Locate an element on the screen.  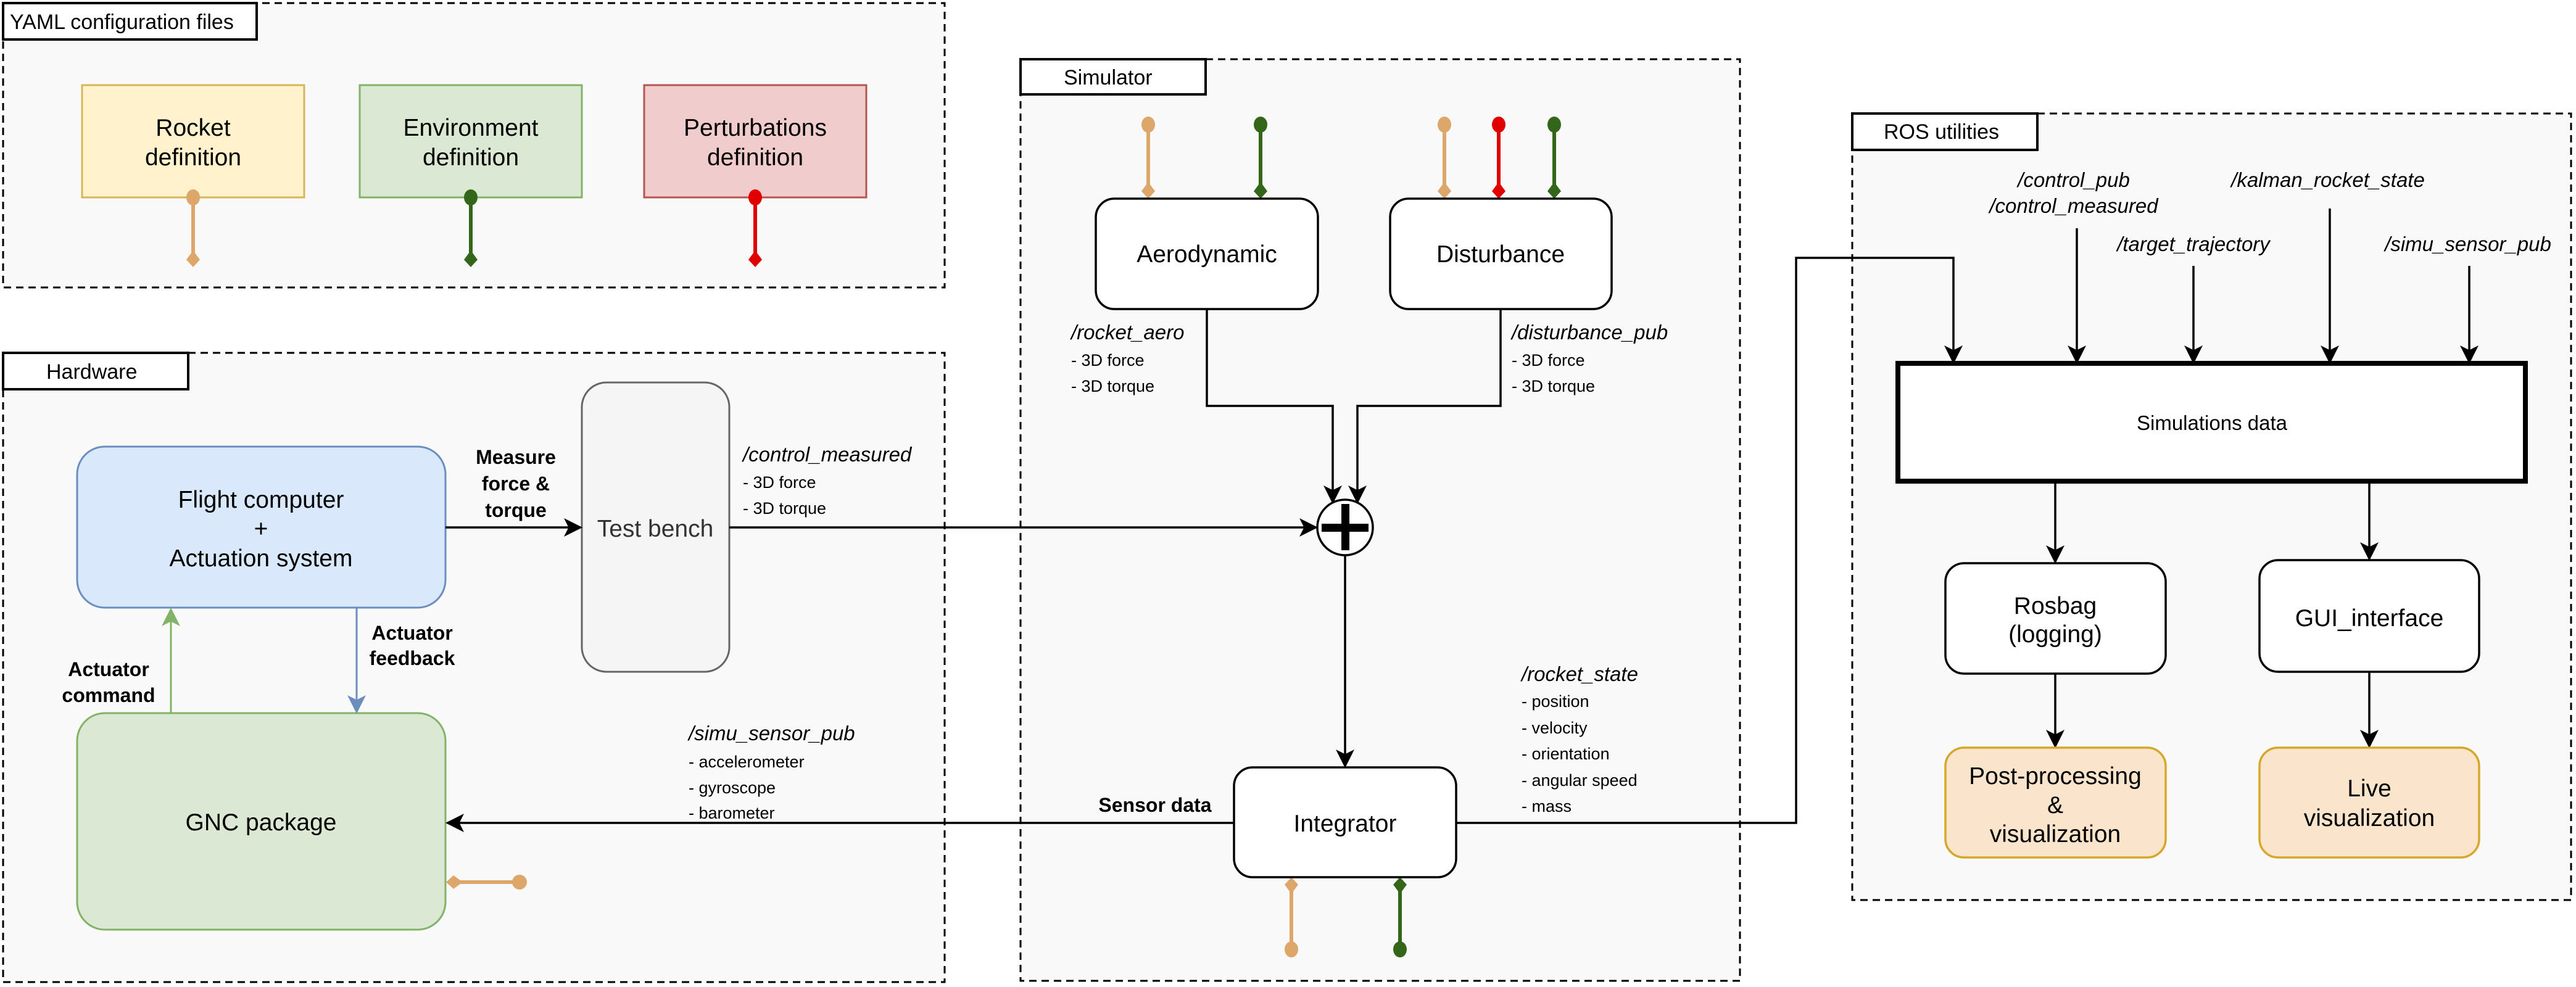
live-visualization-box: Live visualization is located at coordinates (2369, 802).